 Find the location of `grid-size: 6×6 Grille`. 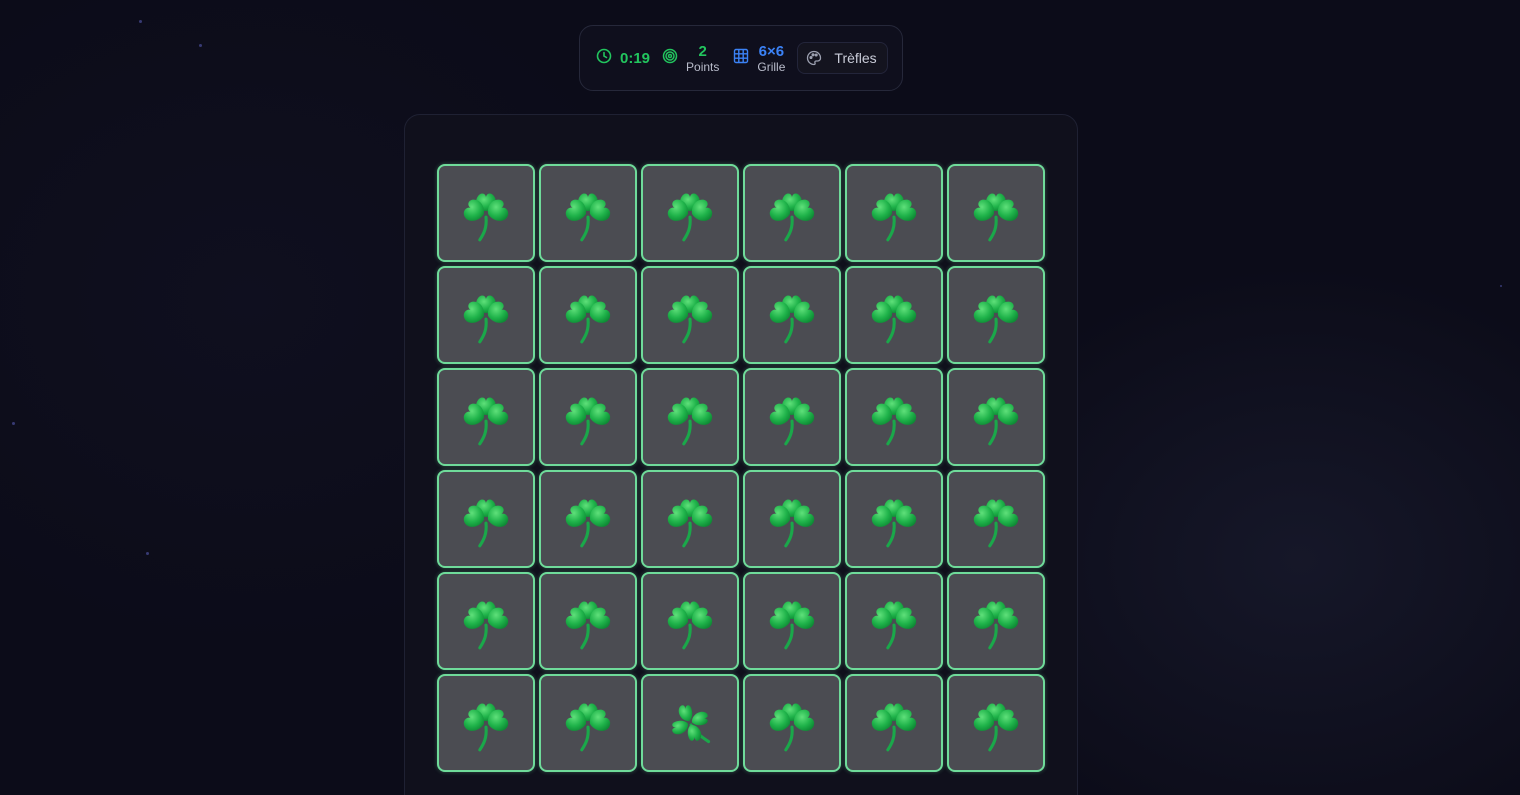

grid-size: 6×6 Grille is located at coordinates (759, 58).